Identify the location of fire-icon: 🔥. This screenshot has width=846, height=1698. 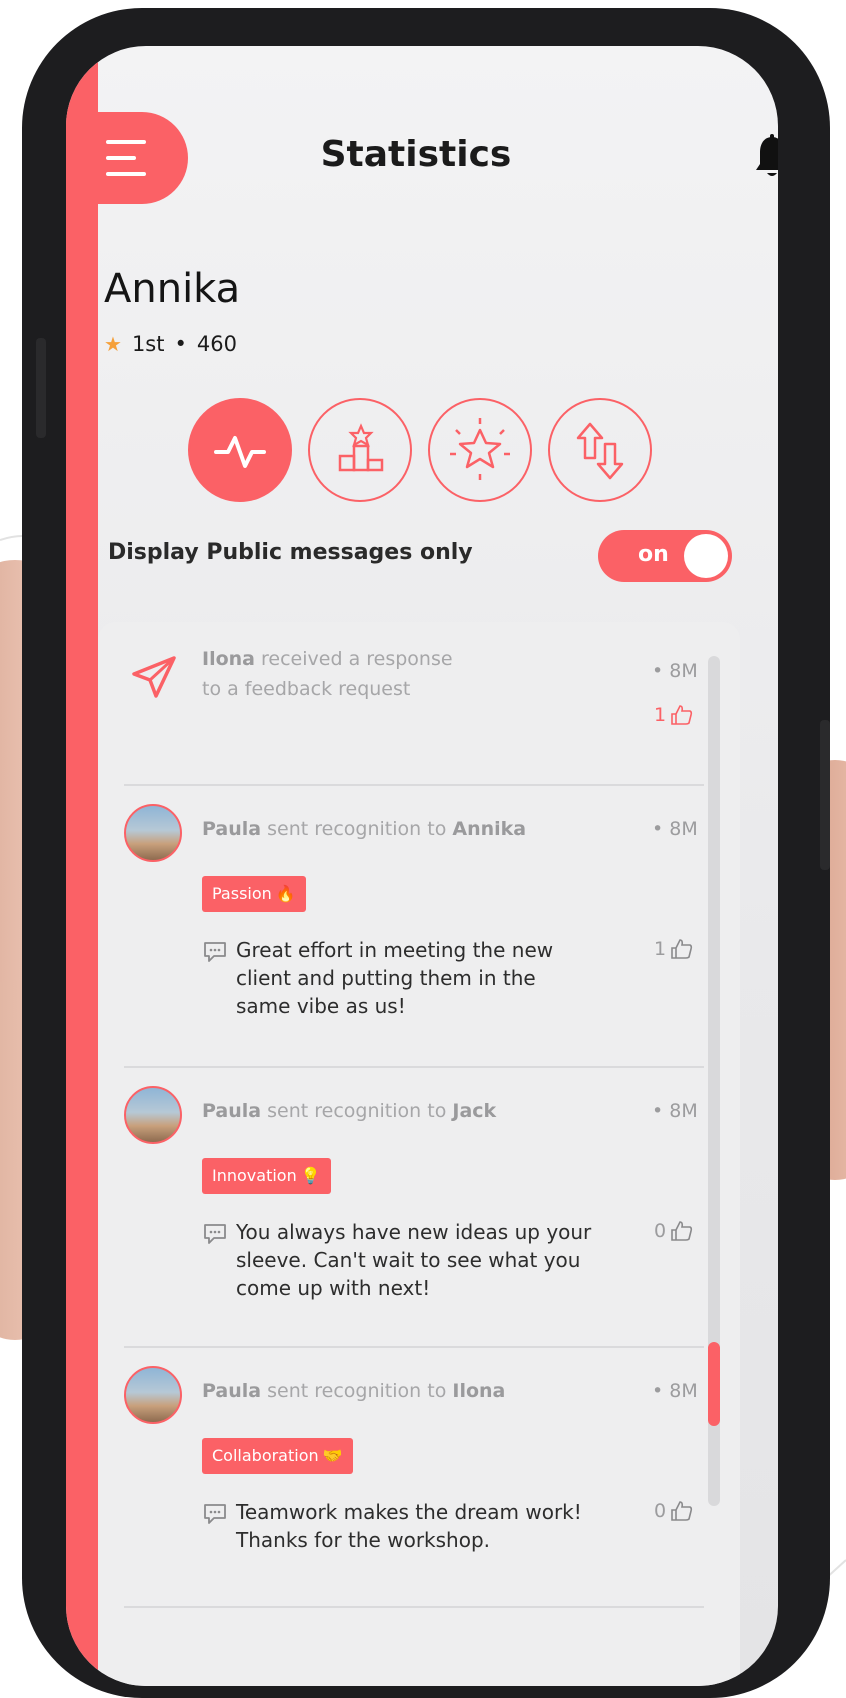
(285, 893).